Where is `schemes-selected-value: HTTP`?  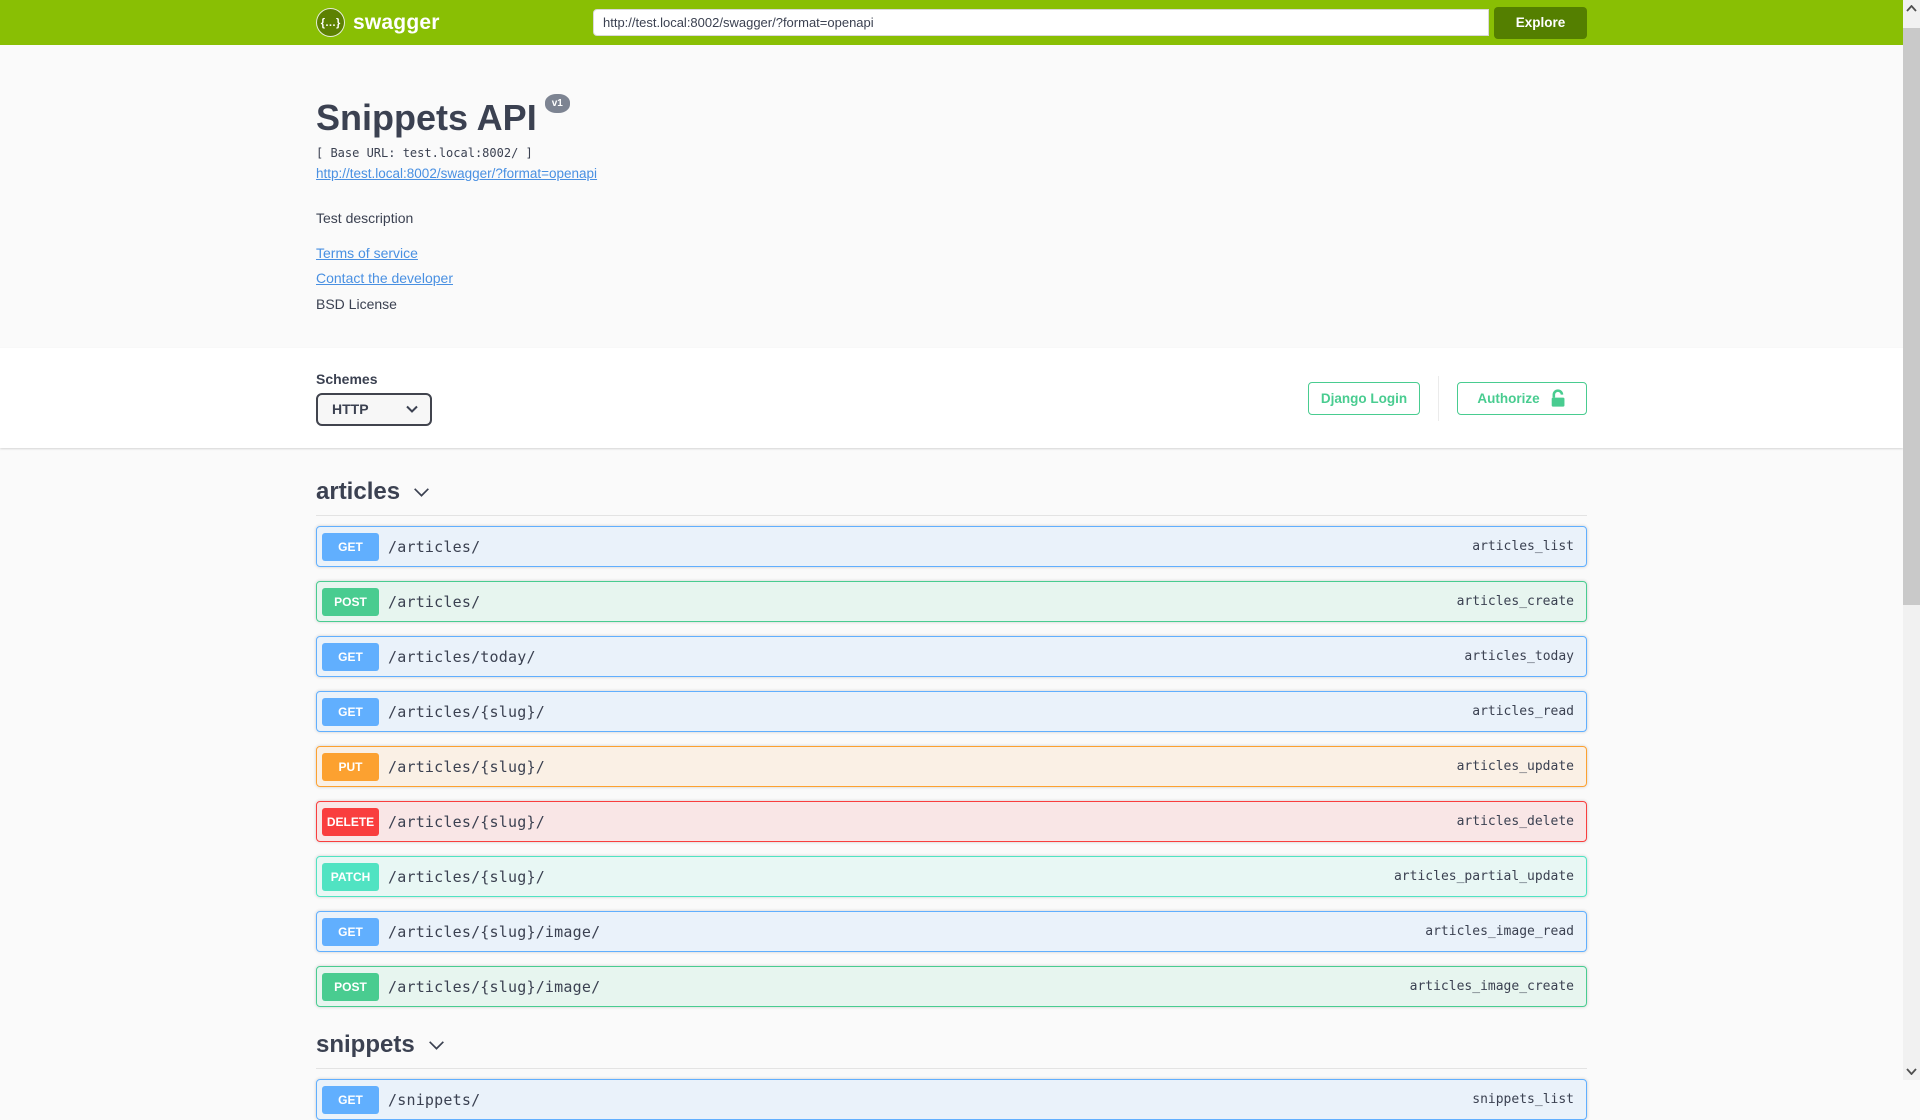 schemes-selected-value: HTTP is located at coordinates (350, 409).